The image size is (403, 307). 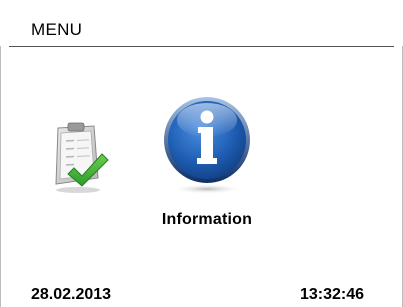 I want to click on information-menu-item, so click(x=207, y=146).